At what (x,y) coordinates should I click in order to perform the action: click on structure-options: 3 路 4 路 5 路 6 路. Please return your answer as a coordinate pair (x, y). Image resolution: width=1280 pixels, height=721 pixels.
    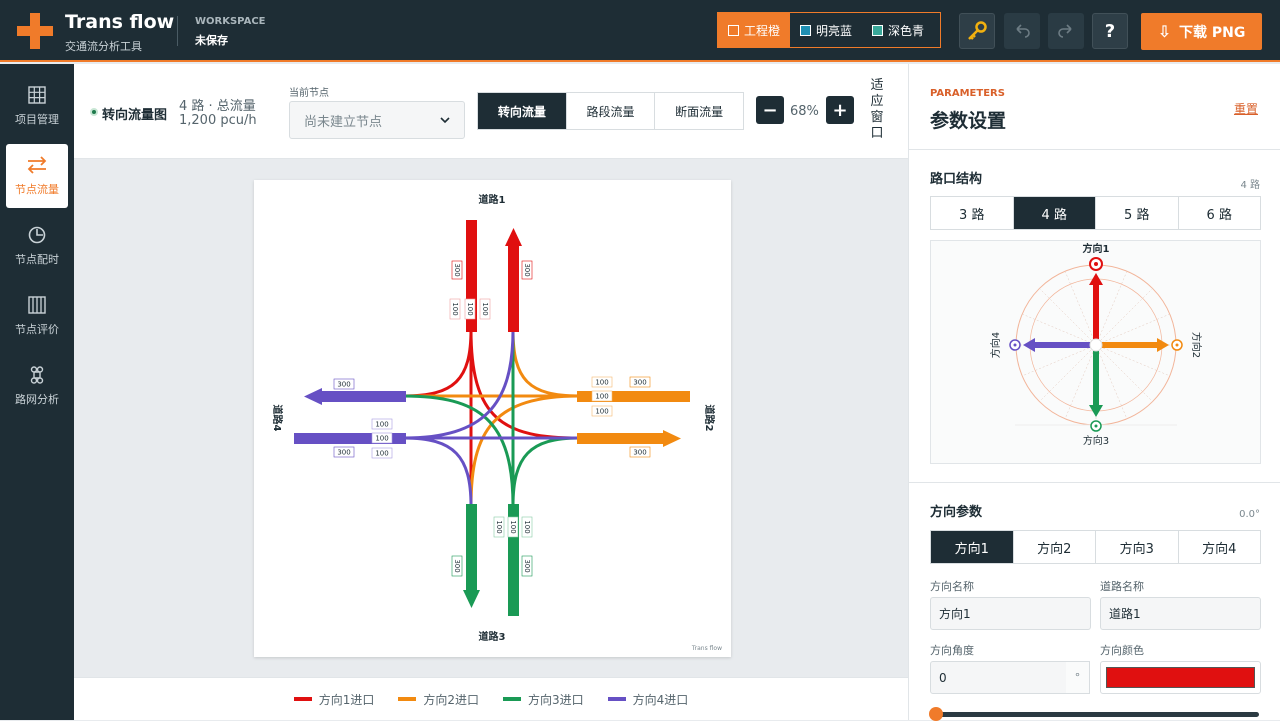
    Looking at the image, I should click on (1095, 213).